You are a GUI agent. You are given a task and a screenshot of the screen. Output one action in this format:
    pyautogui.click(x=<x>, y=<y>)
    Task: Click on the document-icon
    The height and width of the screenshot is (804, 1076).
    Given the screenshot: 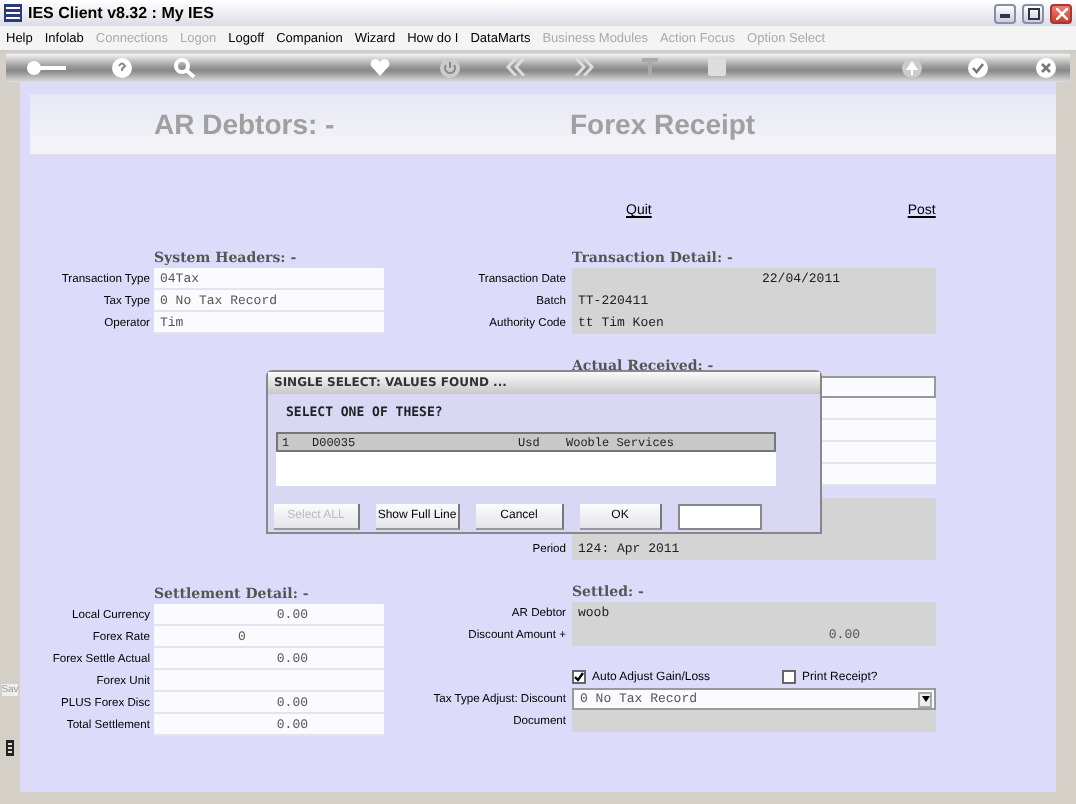 What is the action you would take?
    pyautogui.click(x=10, y=748)
    